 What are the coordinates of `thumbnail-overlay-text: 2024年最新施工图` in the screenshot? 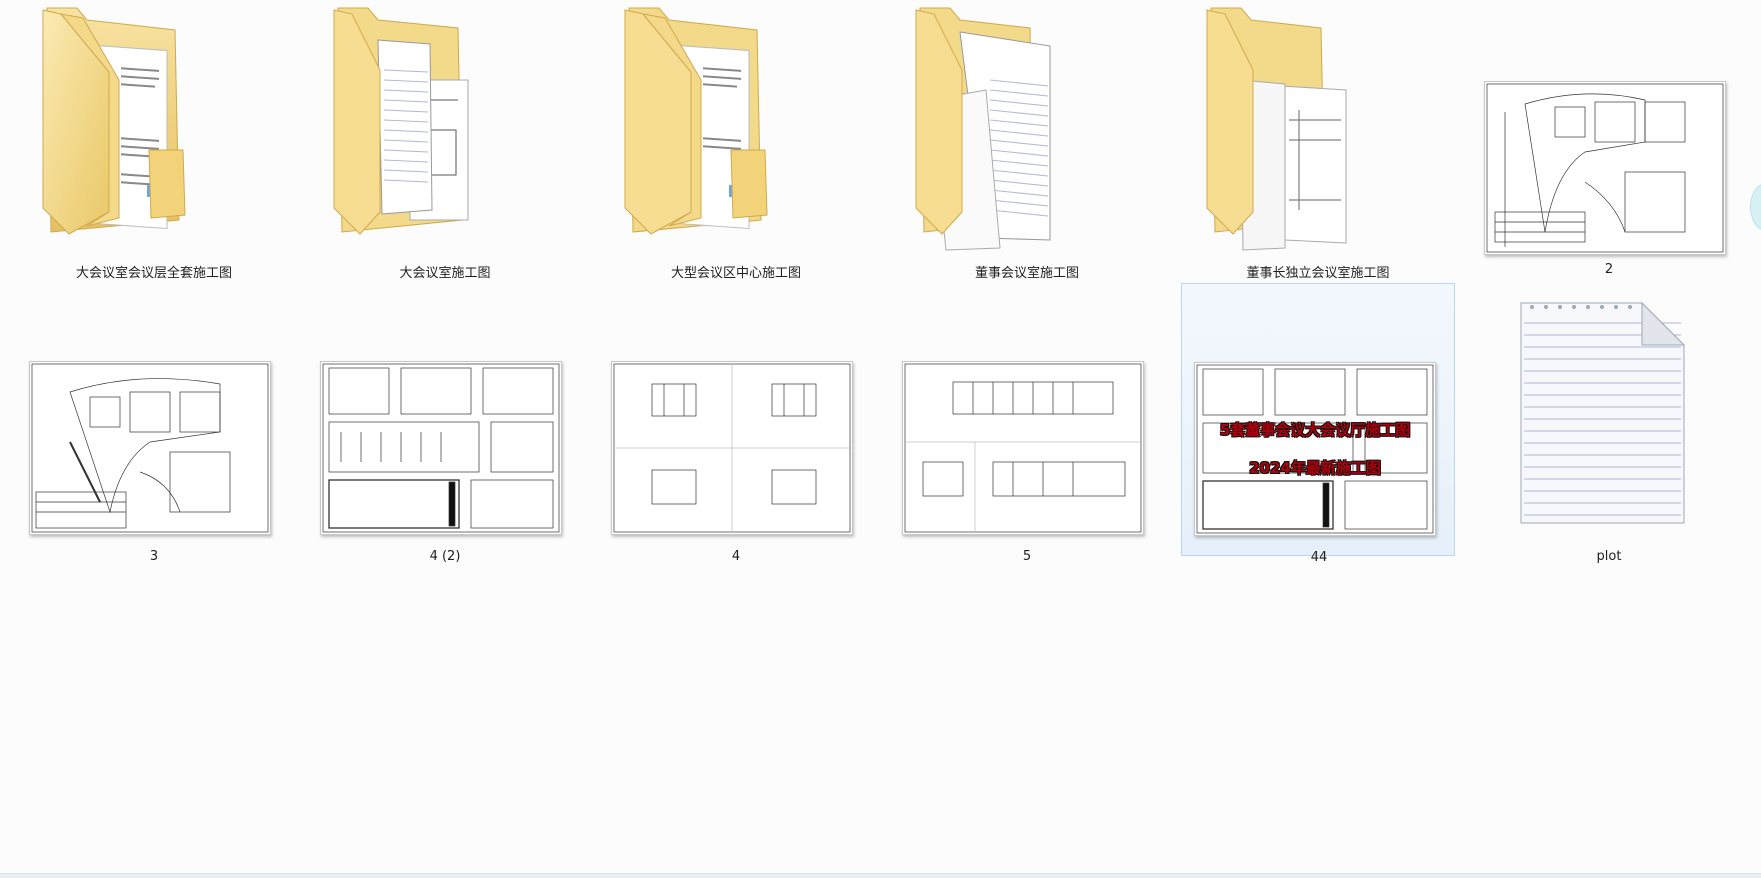 It's located at (1315, 468).